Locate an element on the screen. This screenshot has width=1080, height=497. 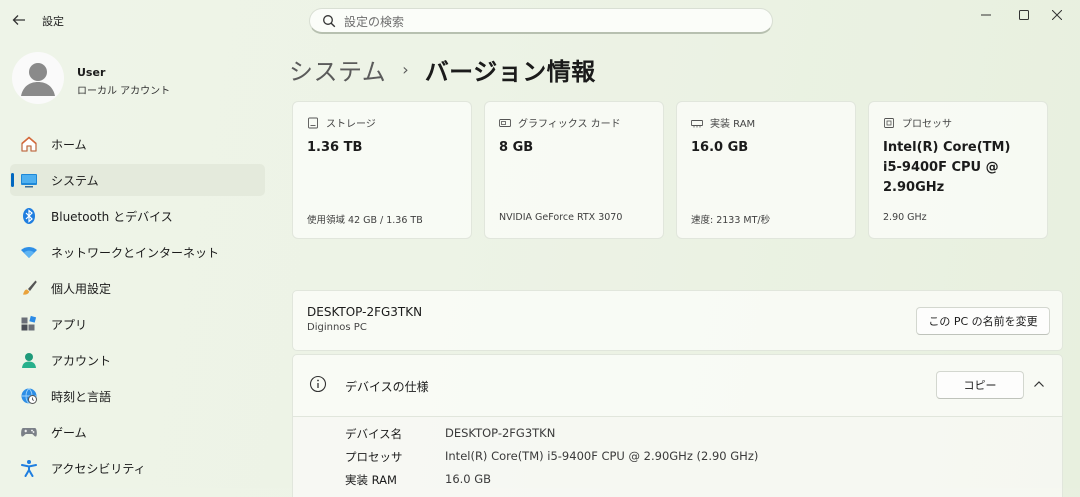
sidebar-item-accounts: アカウント is located at coordinates (137, 360).